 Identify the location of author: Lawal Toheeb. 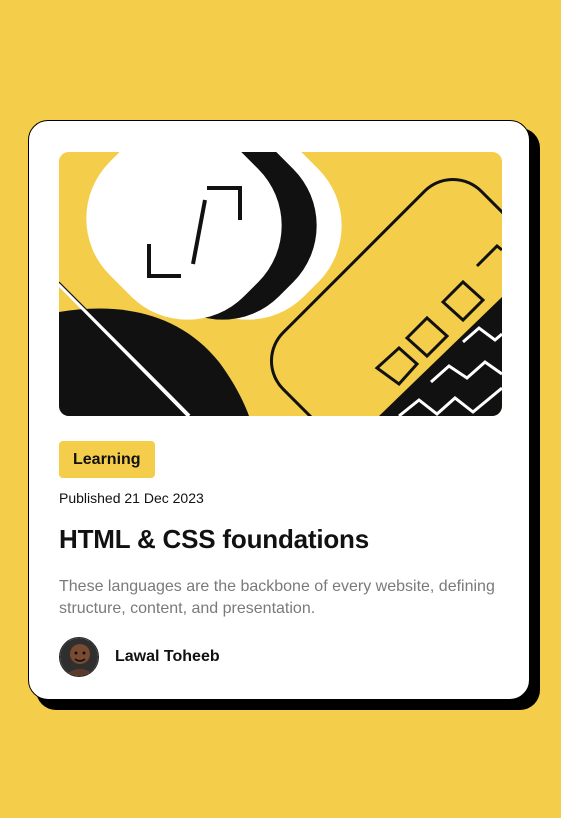
(139, 657).